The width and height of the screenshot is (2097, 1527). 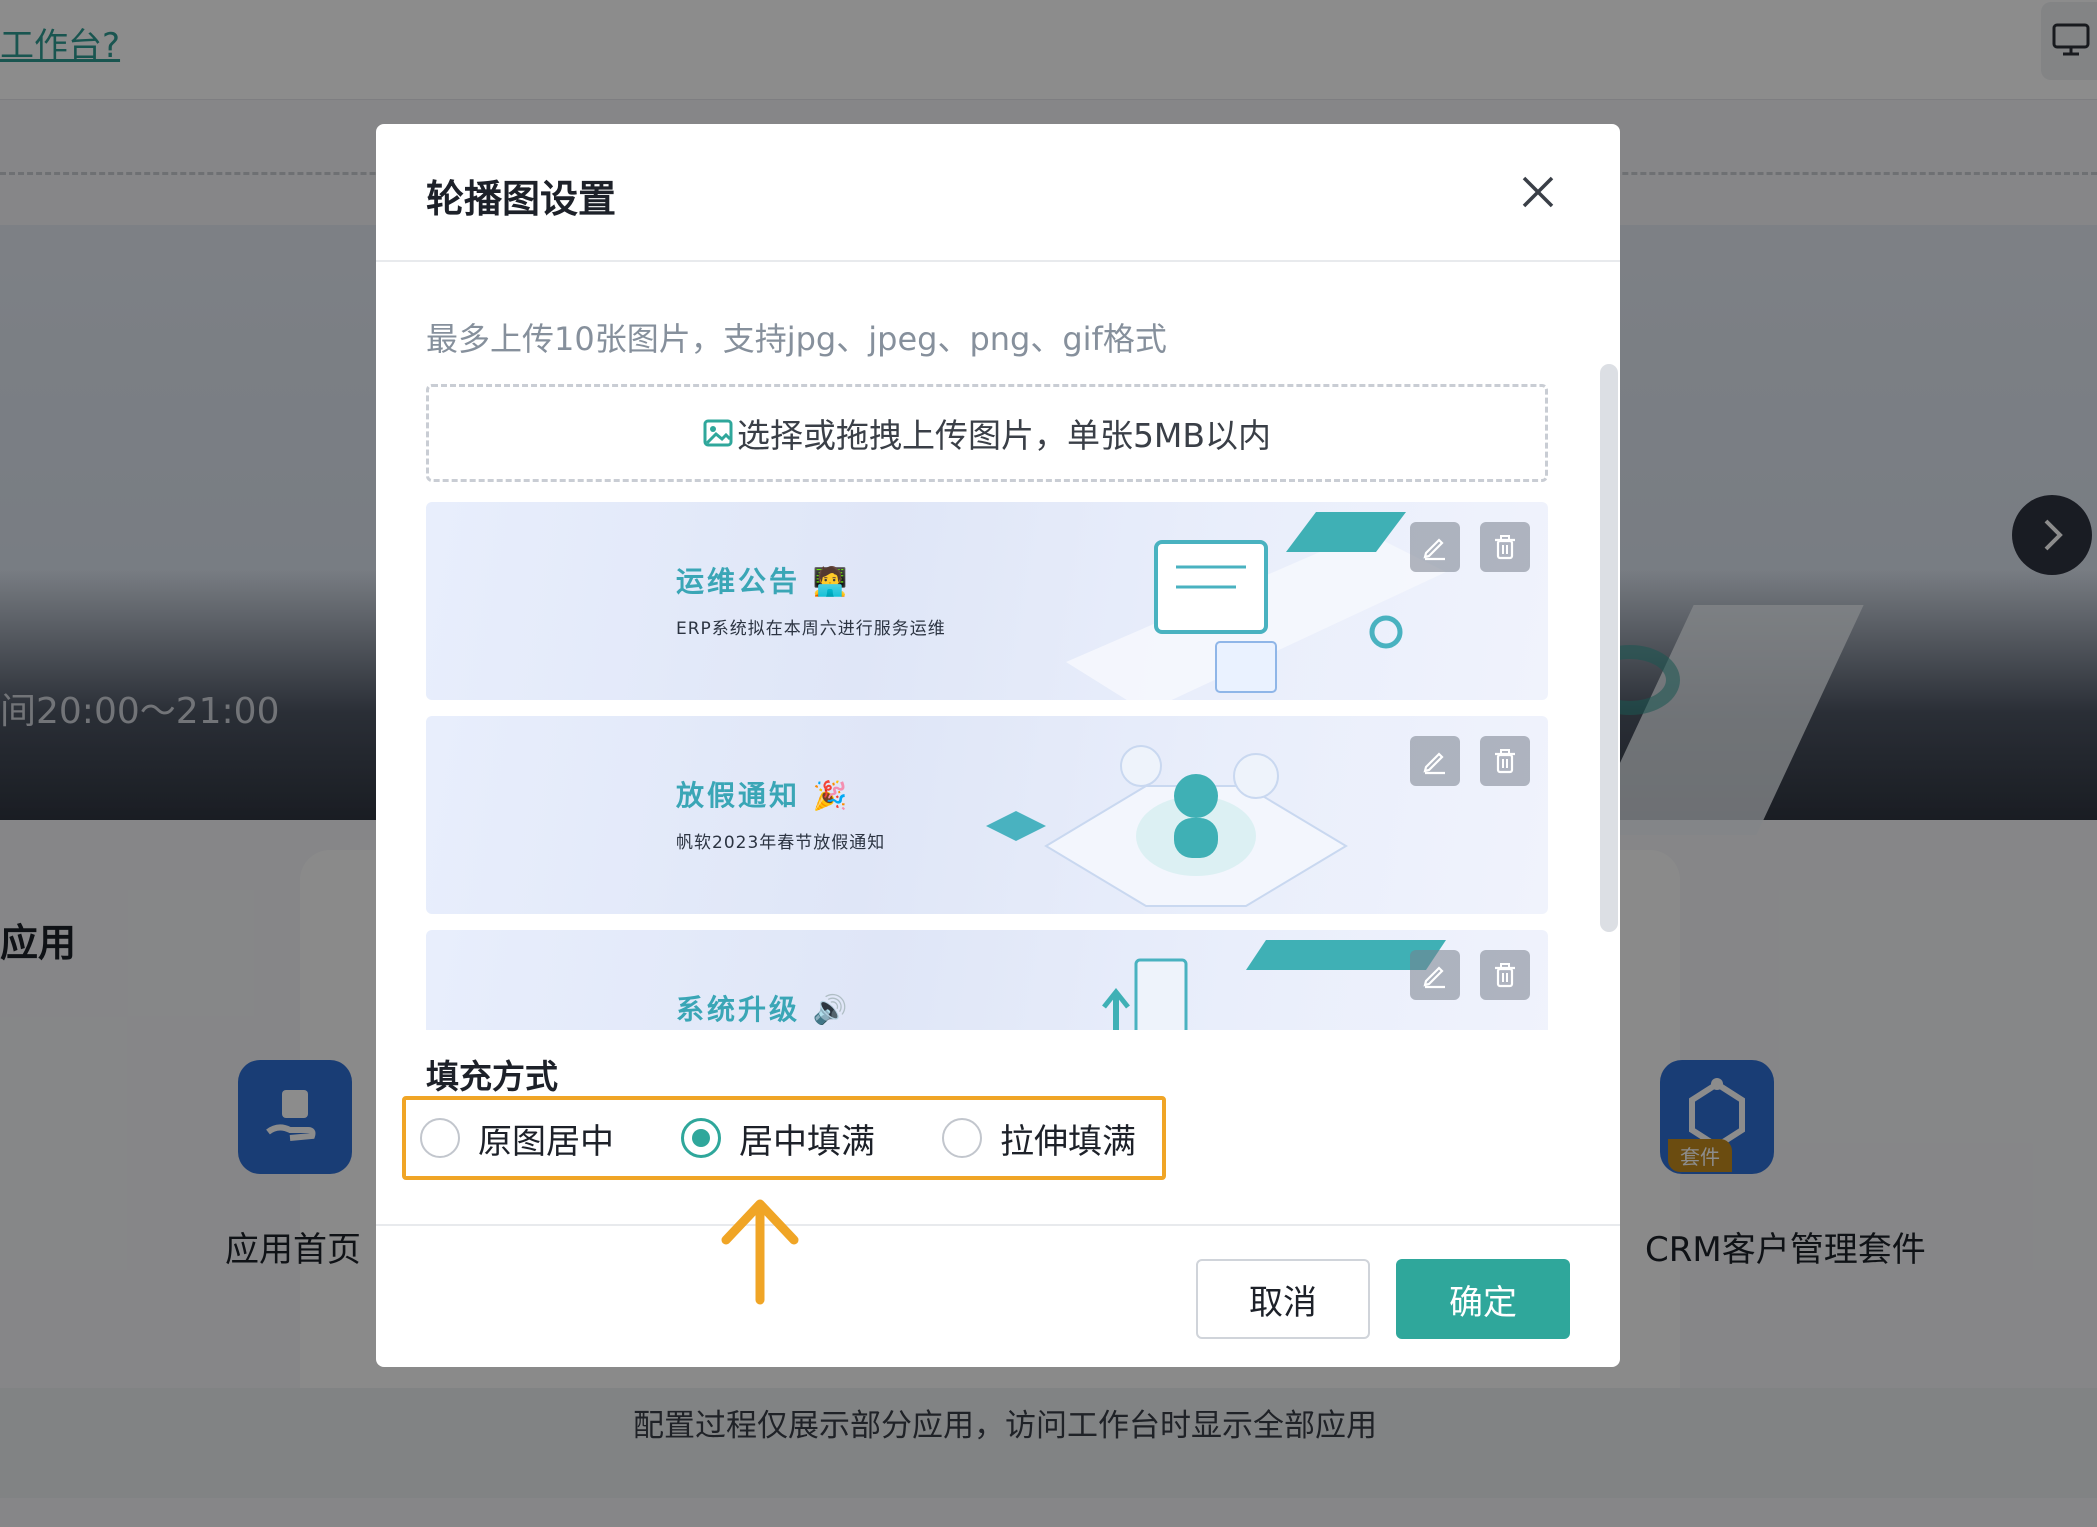 What do you see at coordinates (1538, 192) in the screenshot?
I see `close-icon` at bounding box center [1538, 192].